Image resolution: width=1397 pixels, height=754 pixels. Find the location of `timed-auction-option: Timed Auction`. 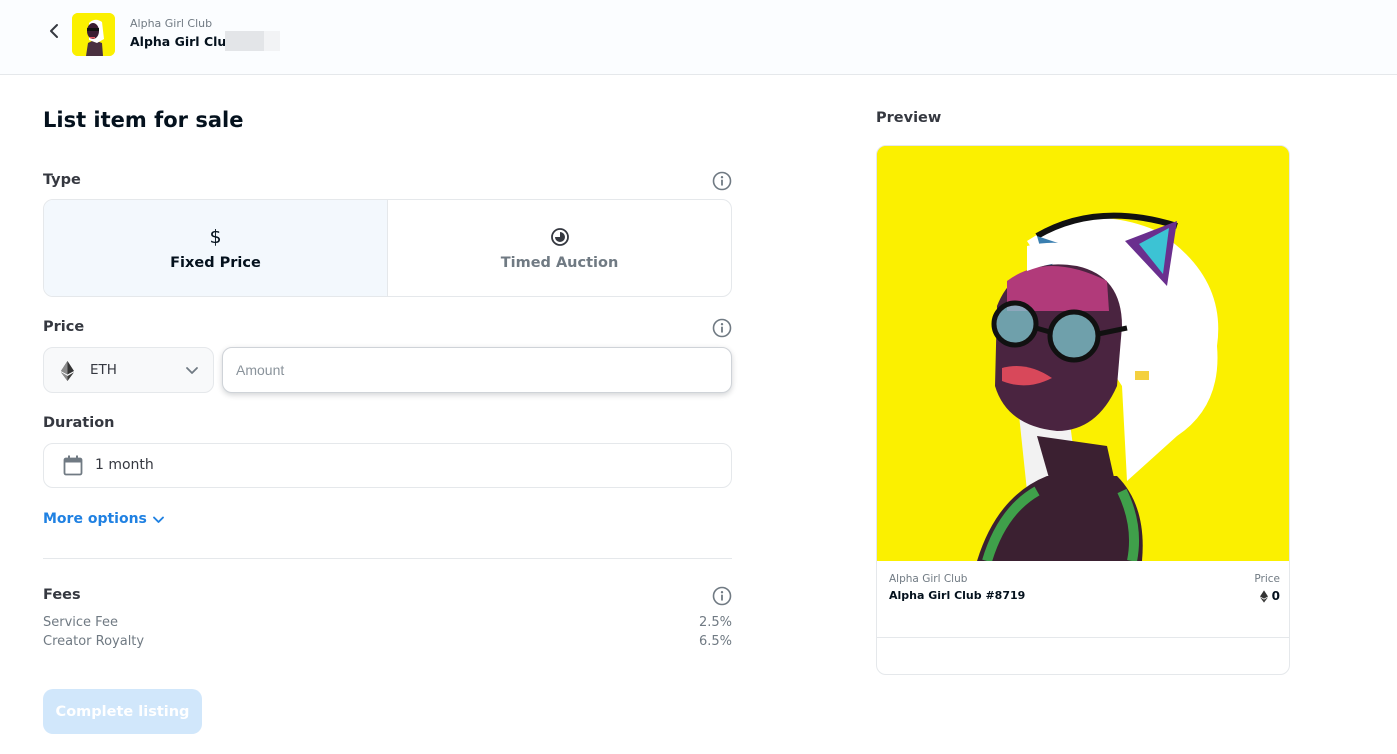

timed-auction-option: Timed Auction is located at coordinates (559, 248).